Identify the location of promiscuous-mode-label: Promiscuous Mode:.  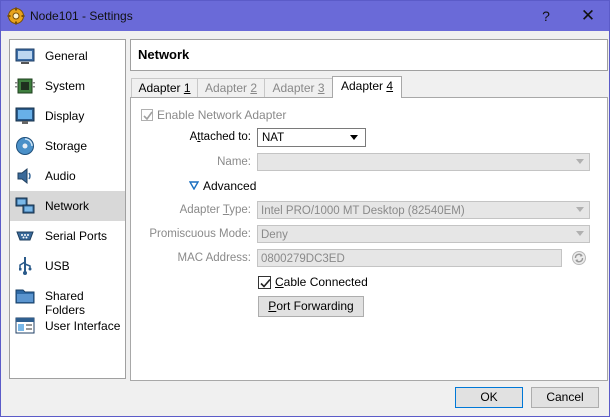
(200, 234).